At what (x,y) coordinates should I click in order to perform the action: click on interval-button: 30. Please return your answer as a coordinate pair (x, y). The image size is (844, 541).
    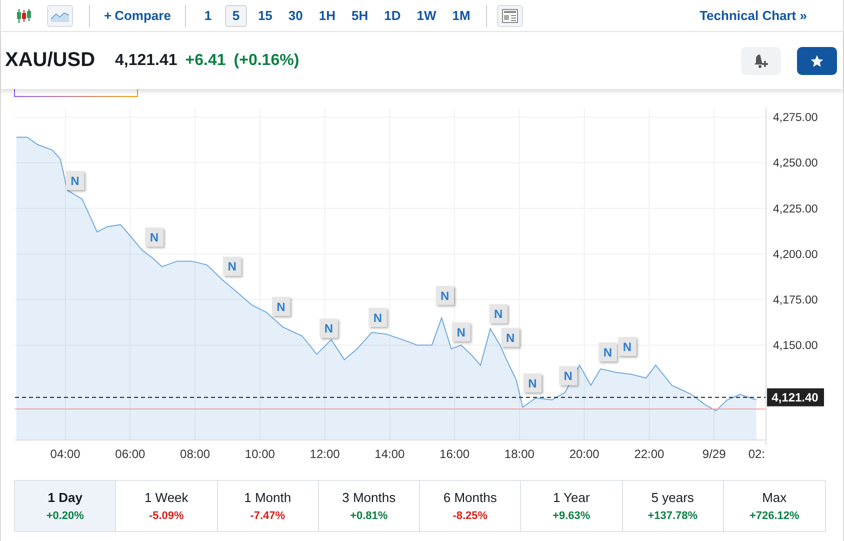
    Looking at the image, I should click on (295, 15).